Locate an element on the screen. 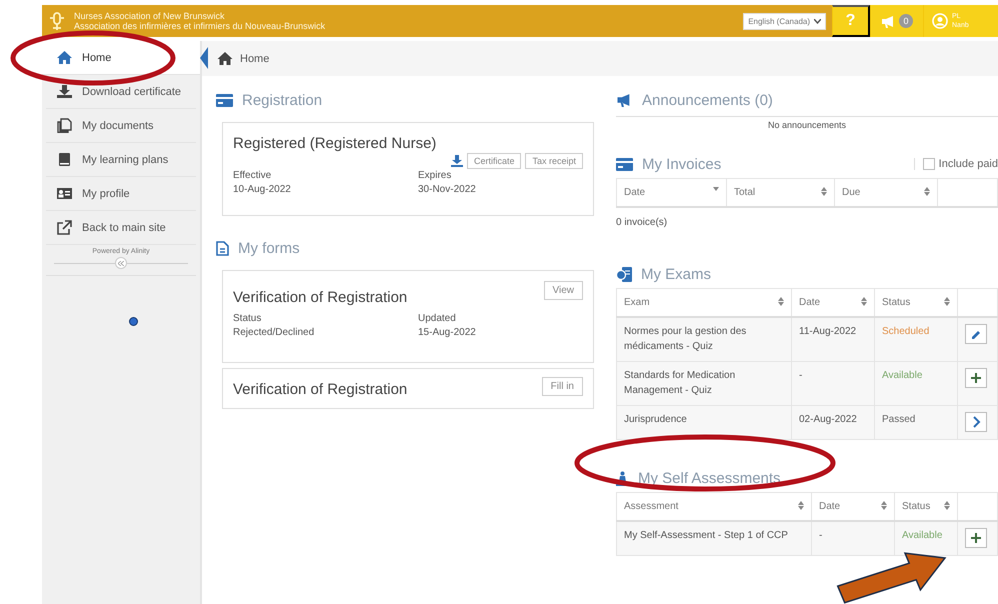  dot-marker is located at coordinates (133, 321).